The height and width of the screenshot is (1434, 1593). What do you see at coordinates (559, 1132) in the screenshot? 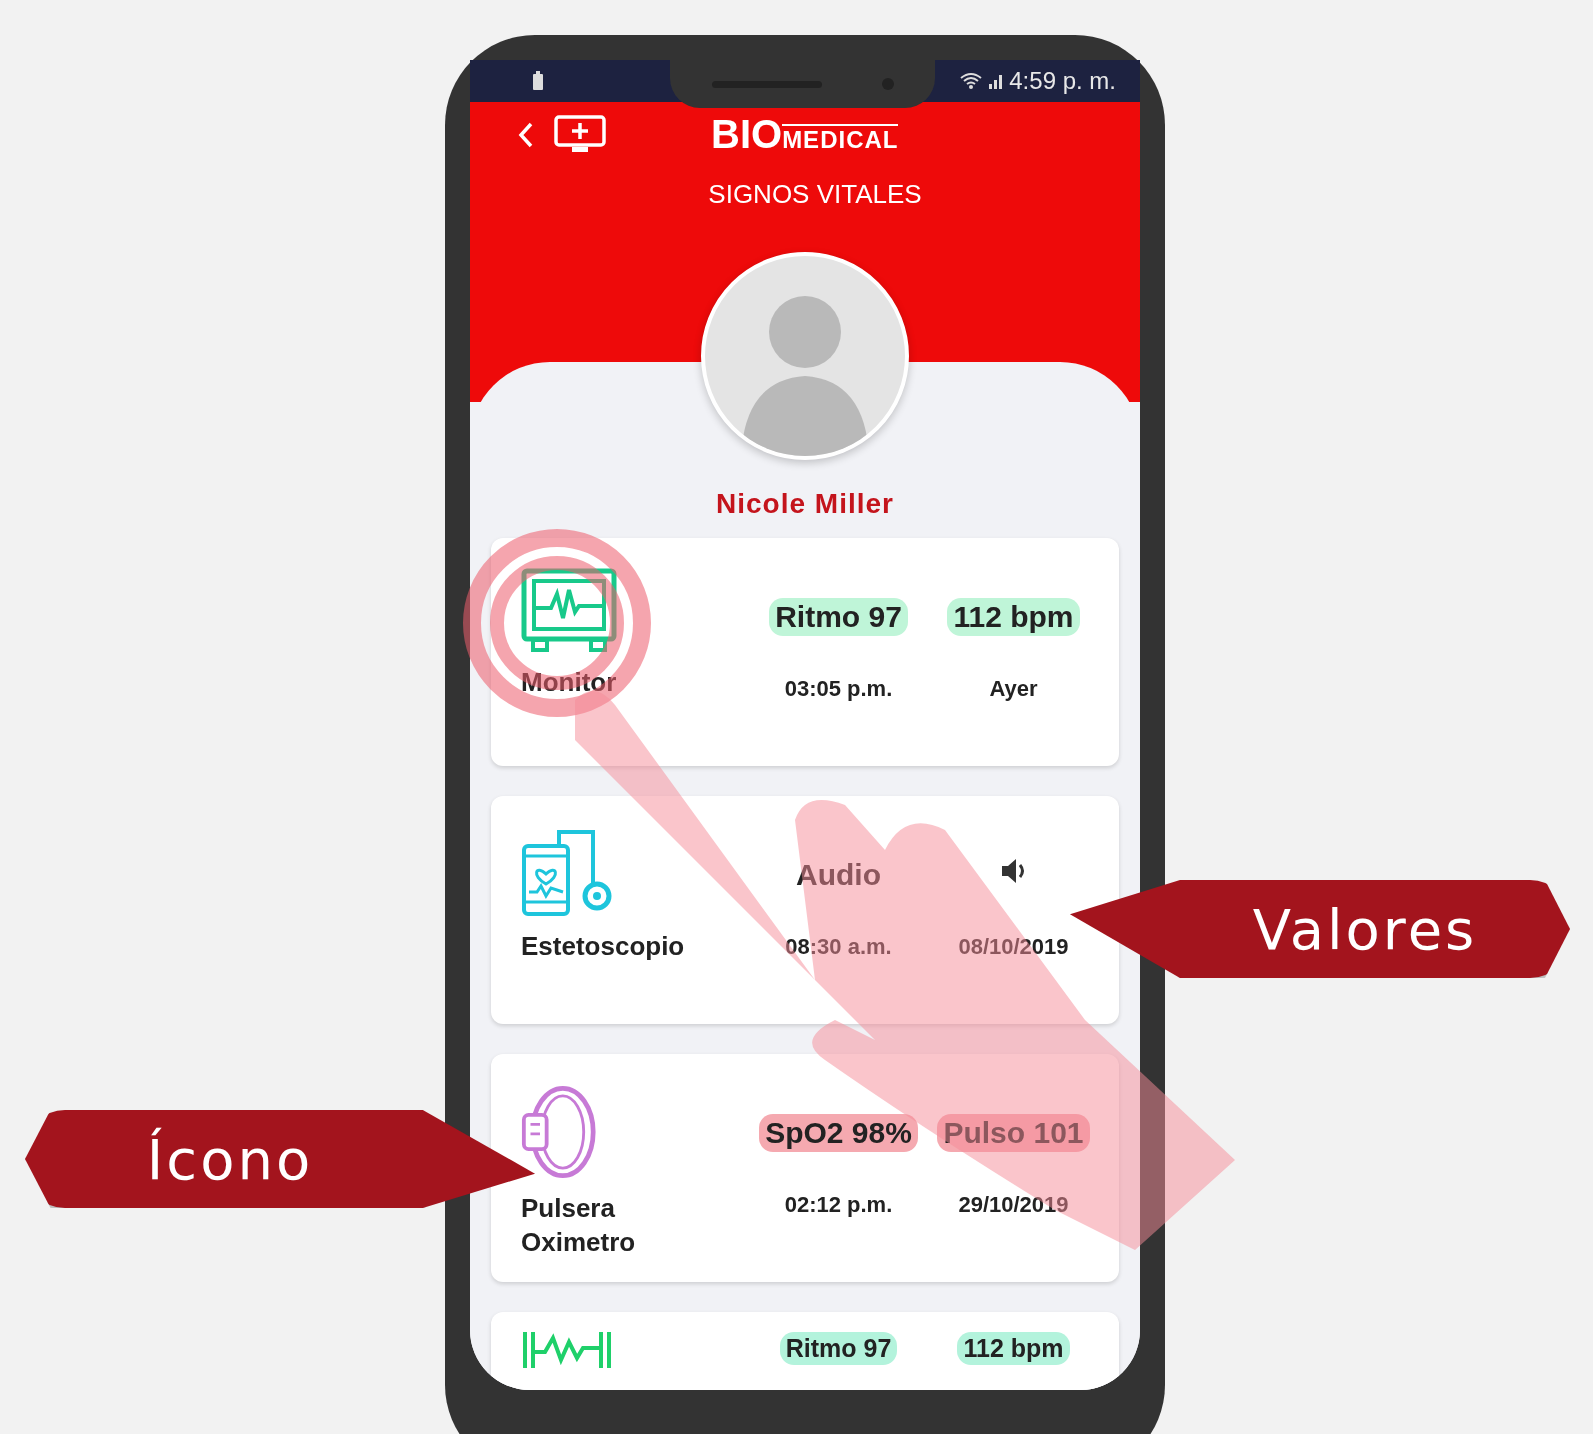
I see `smartwatch-band-icon` at bounding box center [559, 1132].